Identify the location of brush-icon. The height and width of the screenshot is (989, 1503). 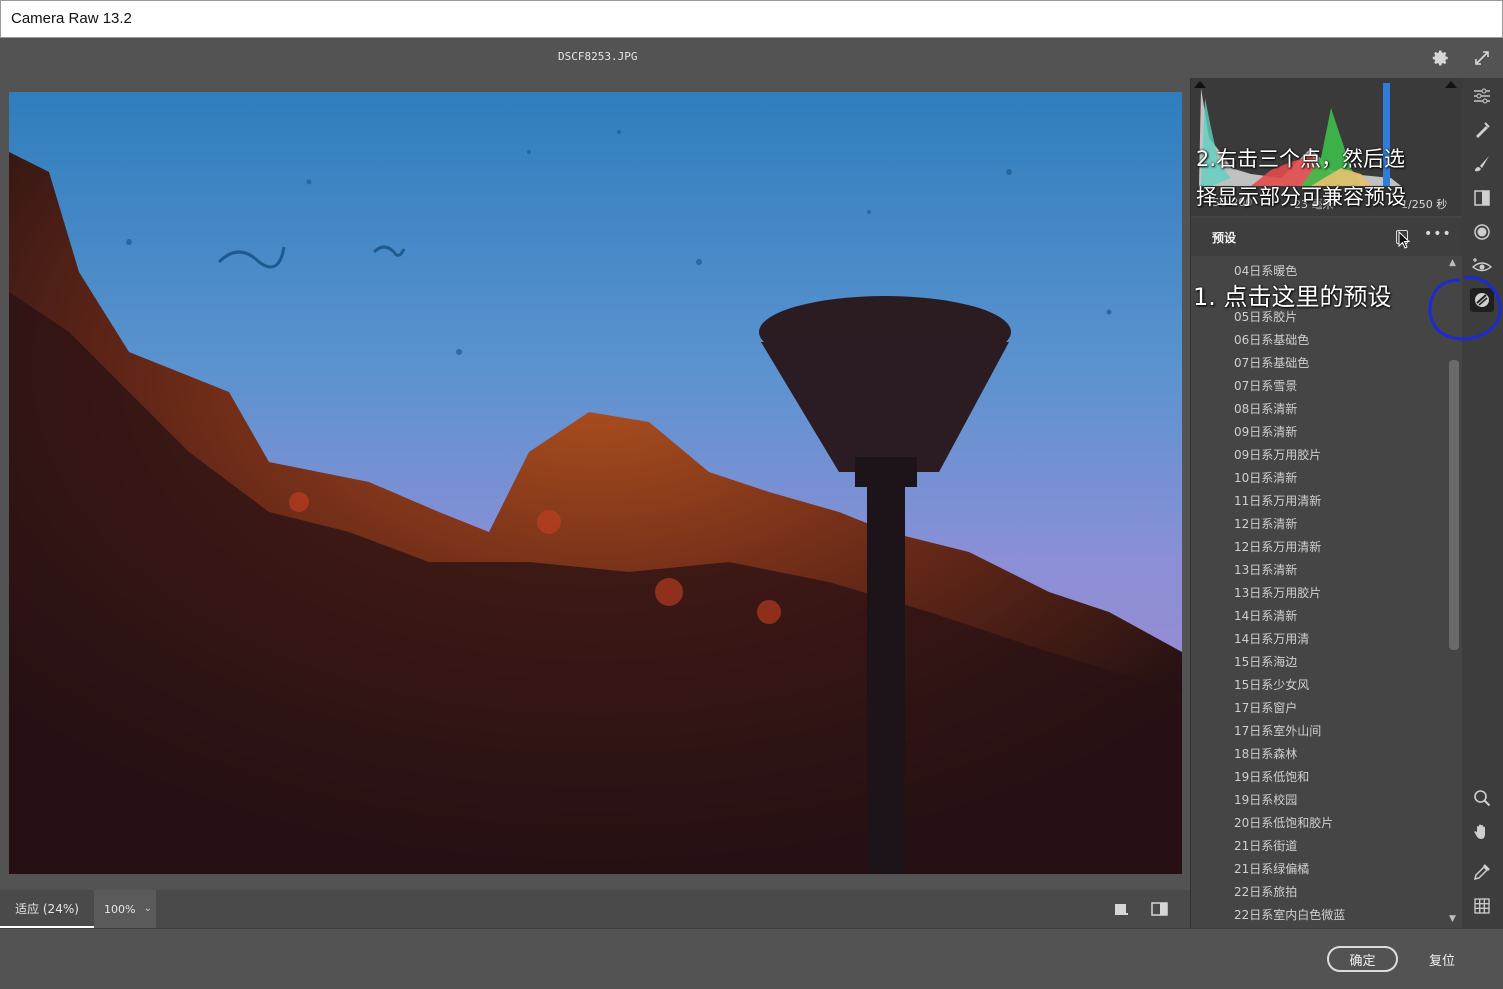
(1482, 164).